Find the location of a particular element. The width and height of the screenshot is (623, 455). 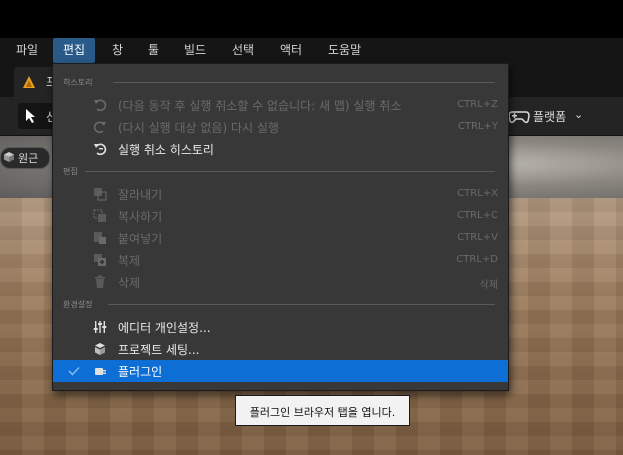

menu-item-delete: 삭제 삭제 is located at coordinates (280, 282).